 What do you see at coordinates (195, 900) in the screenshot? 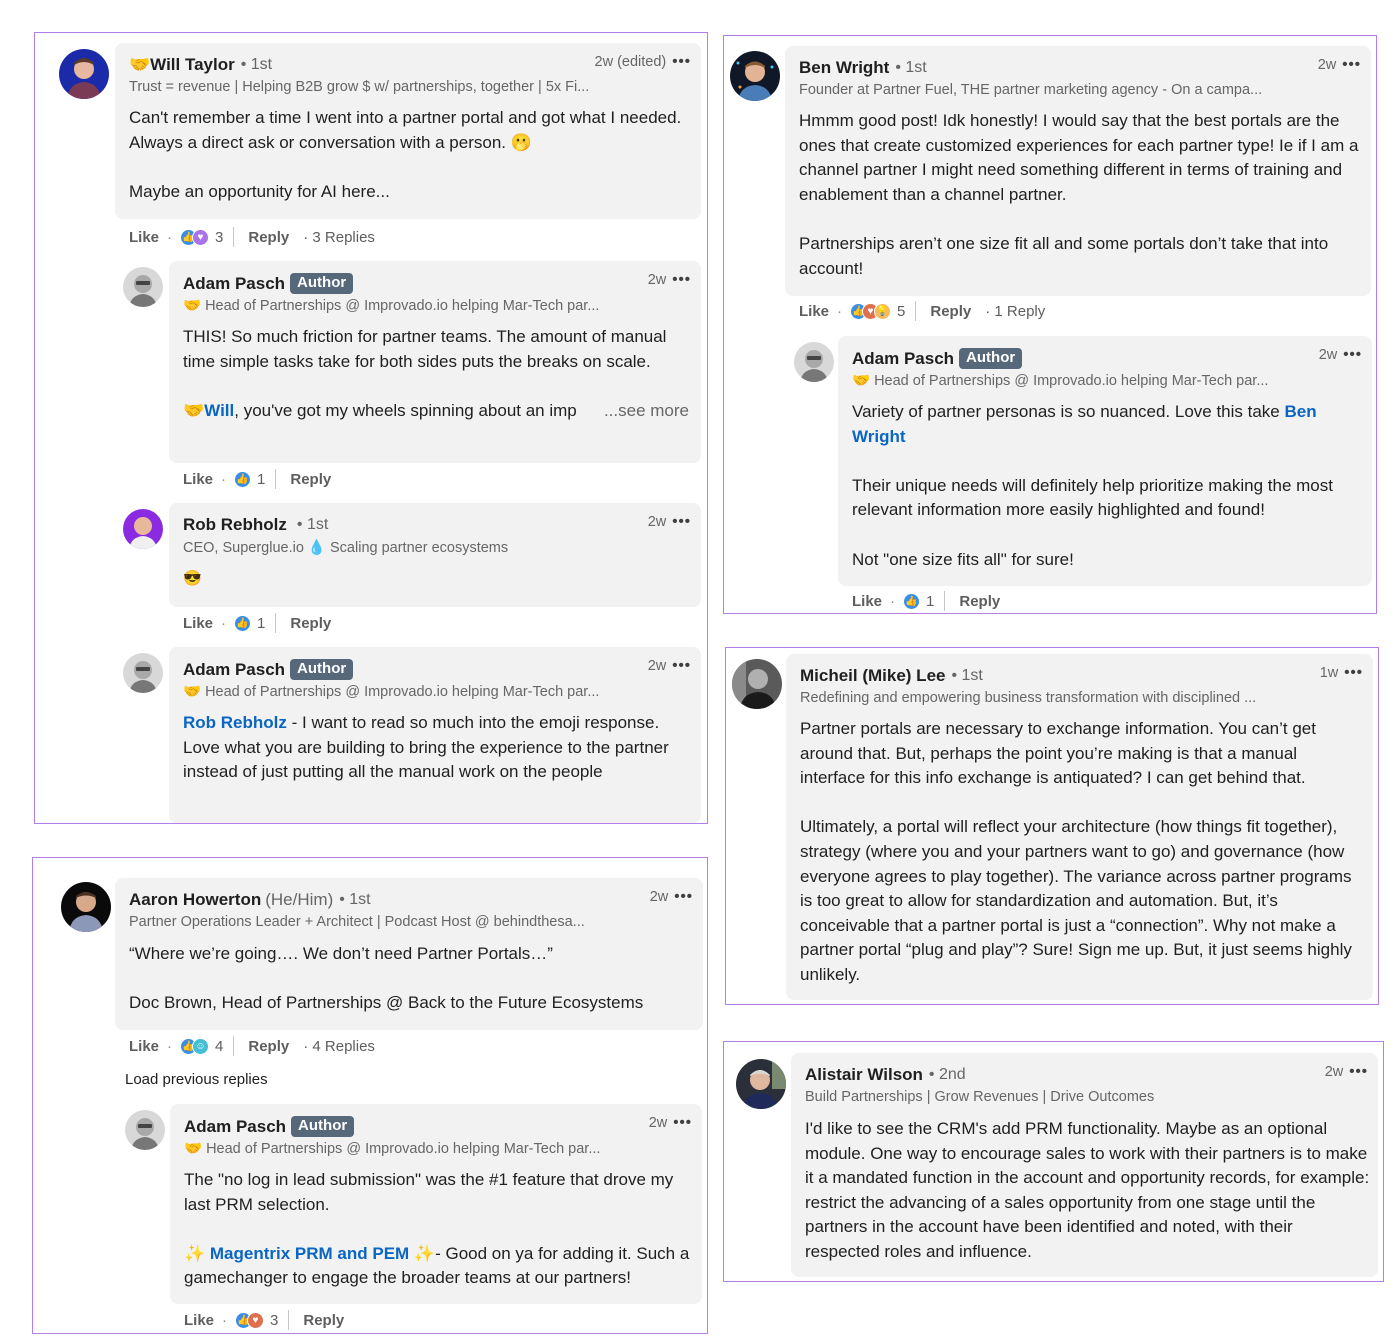
I see `commenter-name: Aaron Howerton` at bounding box center [195, 900].